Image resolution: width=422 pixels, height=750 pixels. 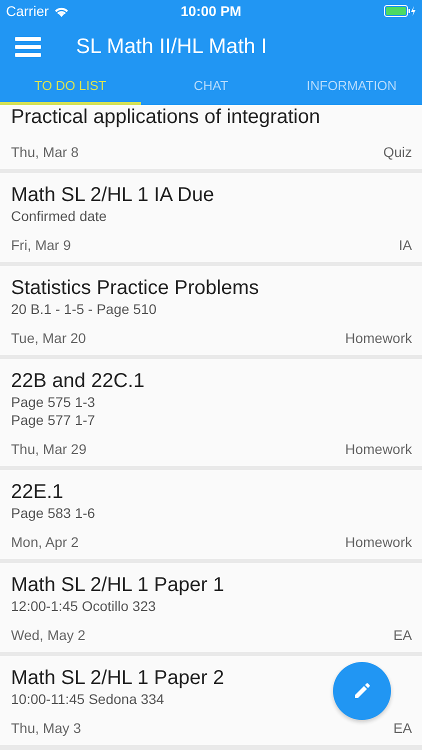 What do you see at coordinates (211, 514) in the screenshot?
I see `task-card: 22E.1 Page 583 1-6 Mon, Apr 2 Homework` at bounding box center [211, 514].